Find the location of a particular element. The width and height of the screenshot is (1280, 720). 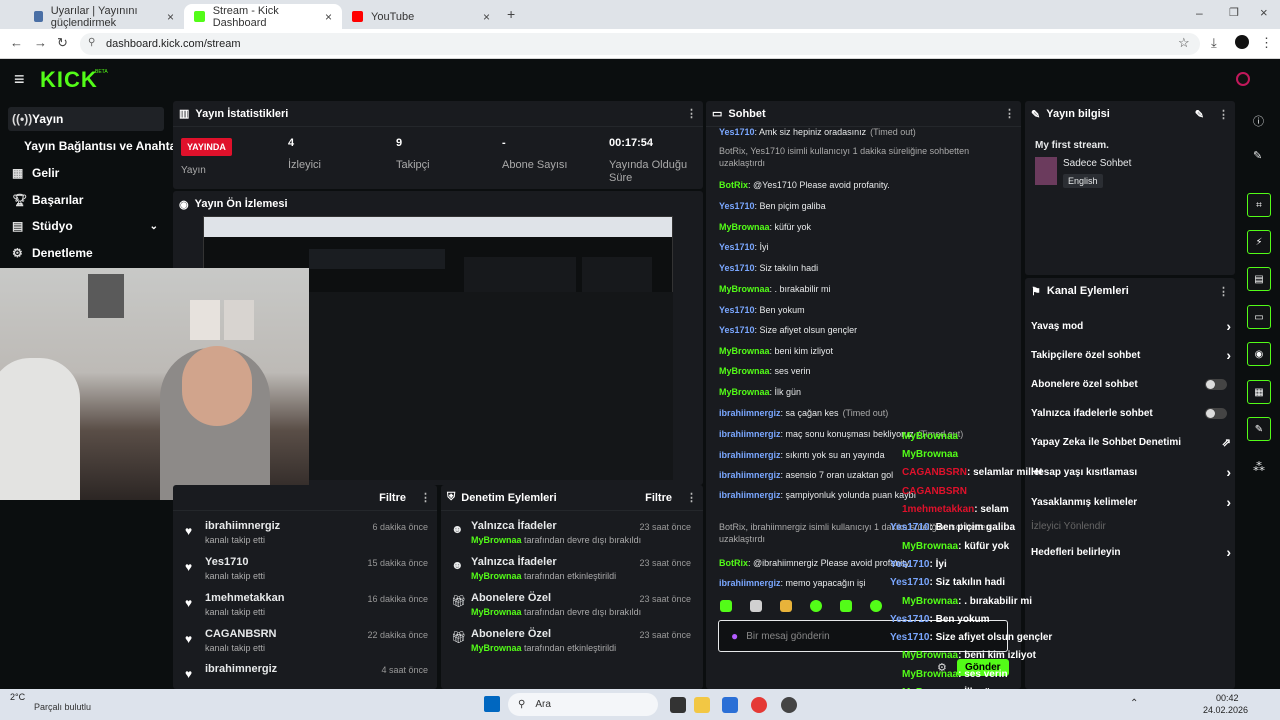

follower-name: ibrahimnergiz is located at coordinates (241, 669).